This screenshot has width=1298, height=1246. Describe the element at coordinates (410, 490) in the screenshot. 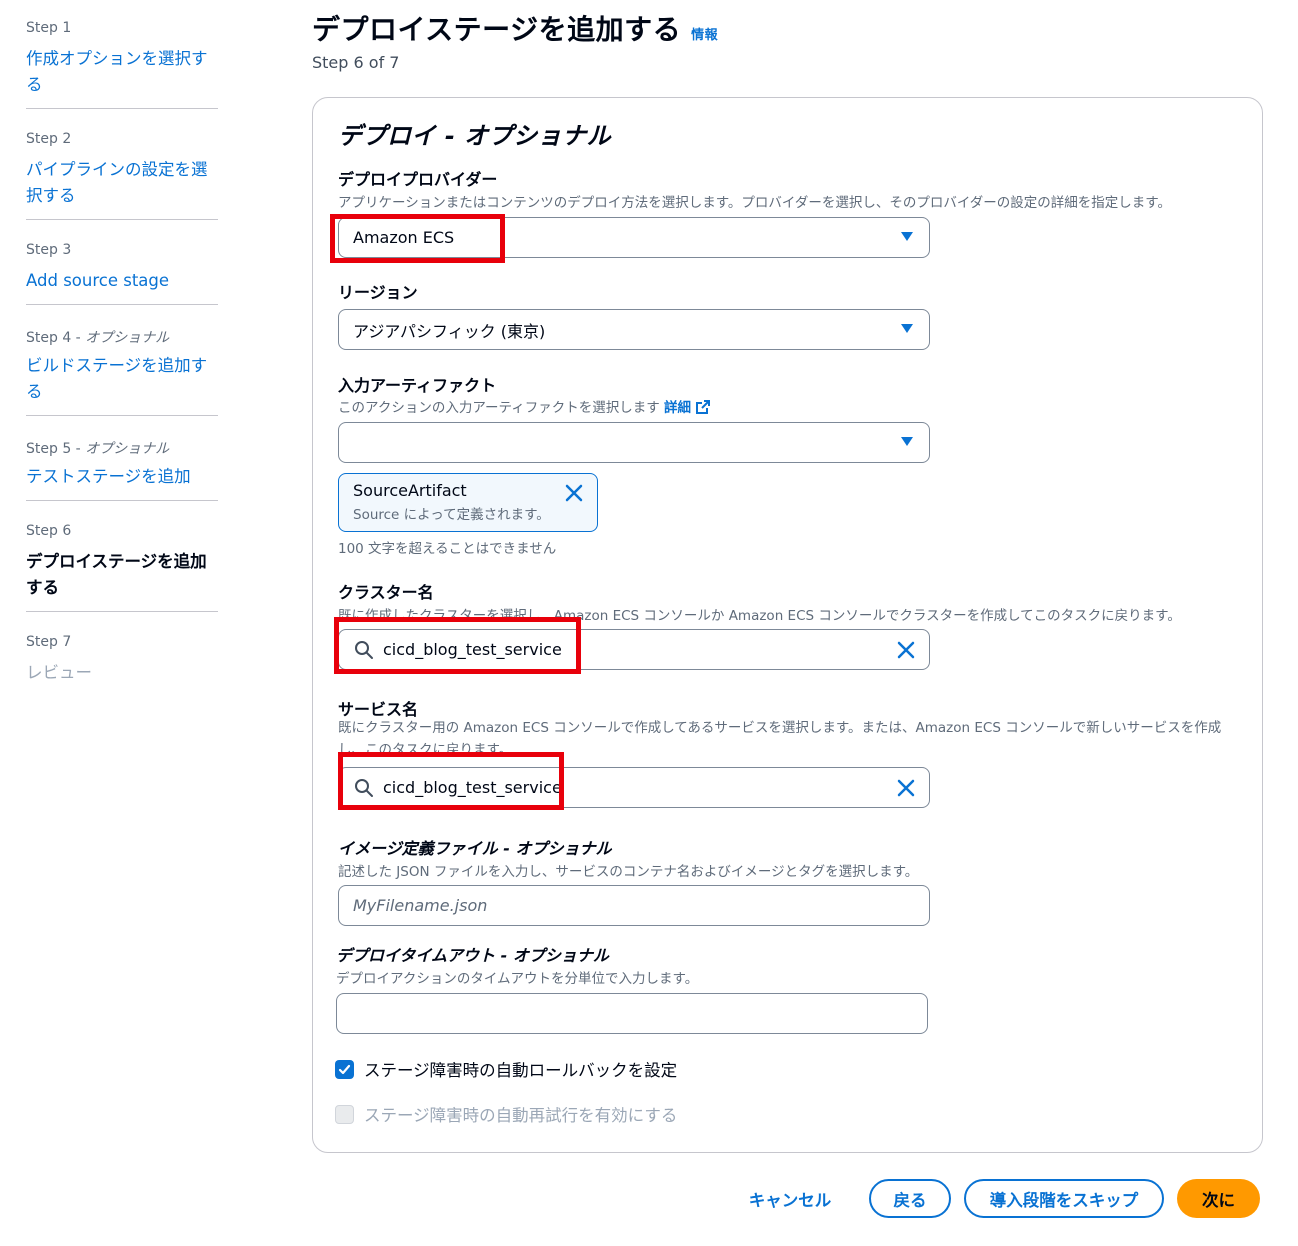

I see `token-name: SourceArtifact` at that location.